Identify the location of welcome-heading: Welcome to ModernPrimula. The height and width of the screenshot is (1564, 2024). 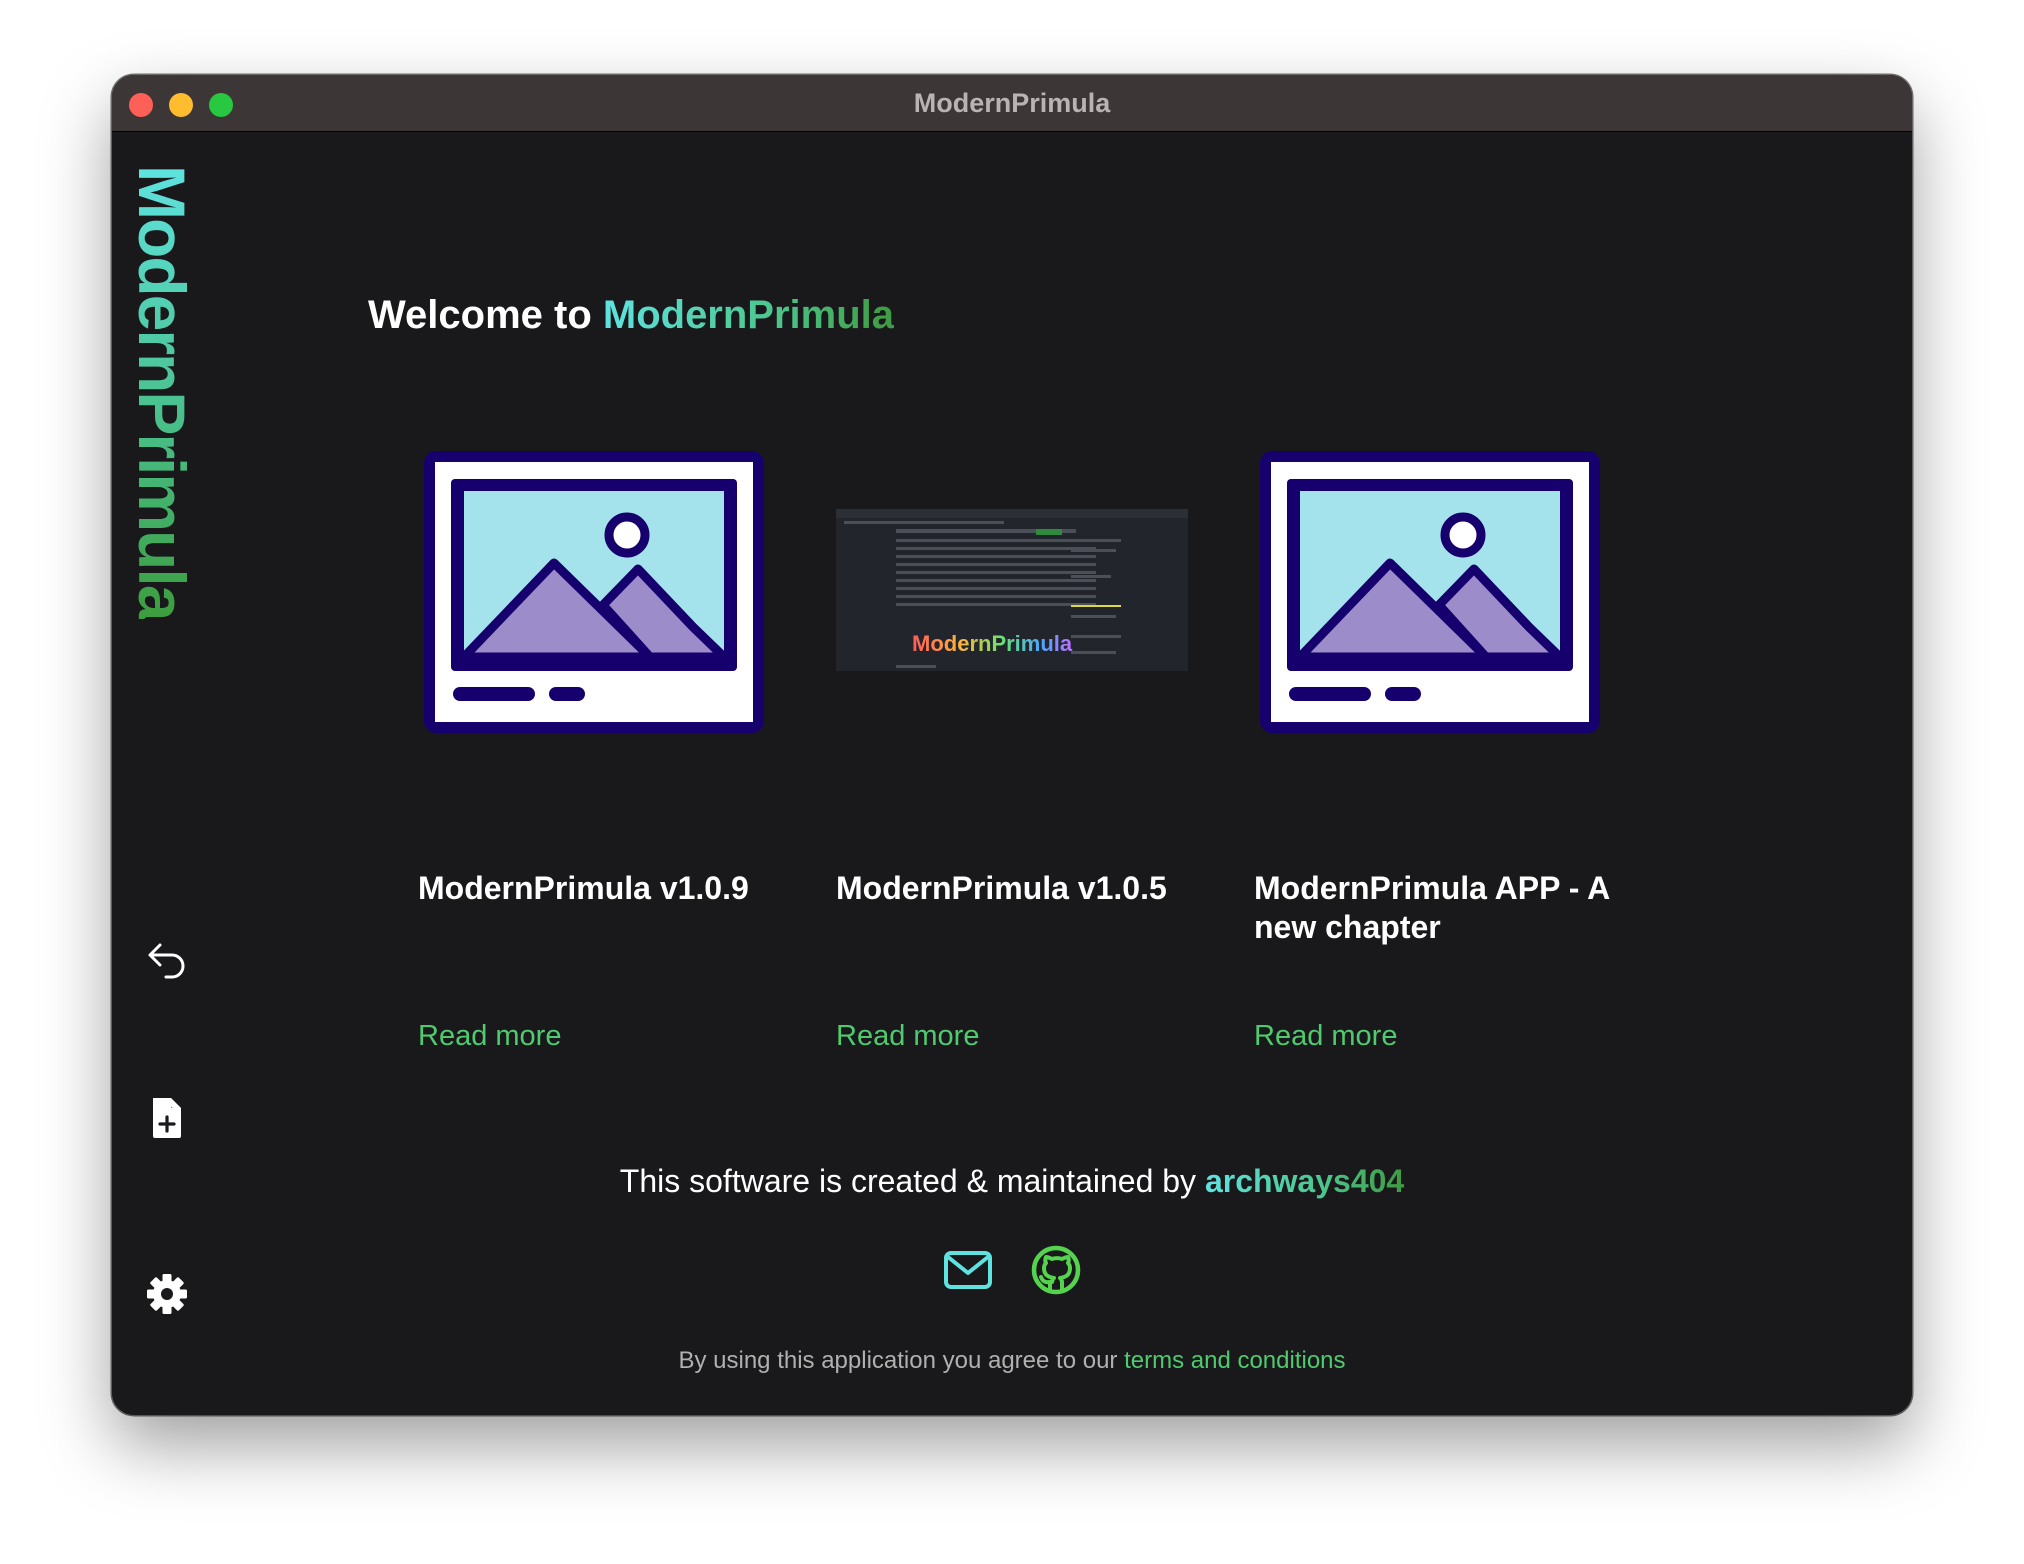
(631, 315).